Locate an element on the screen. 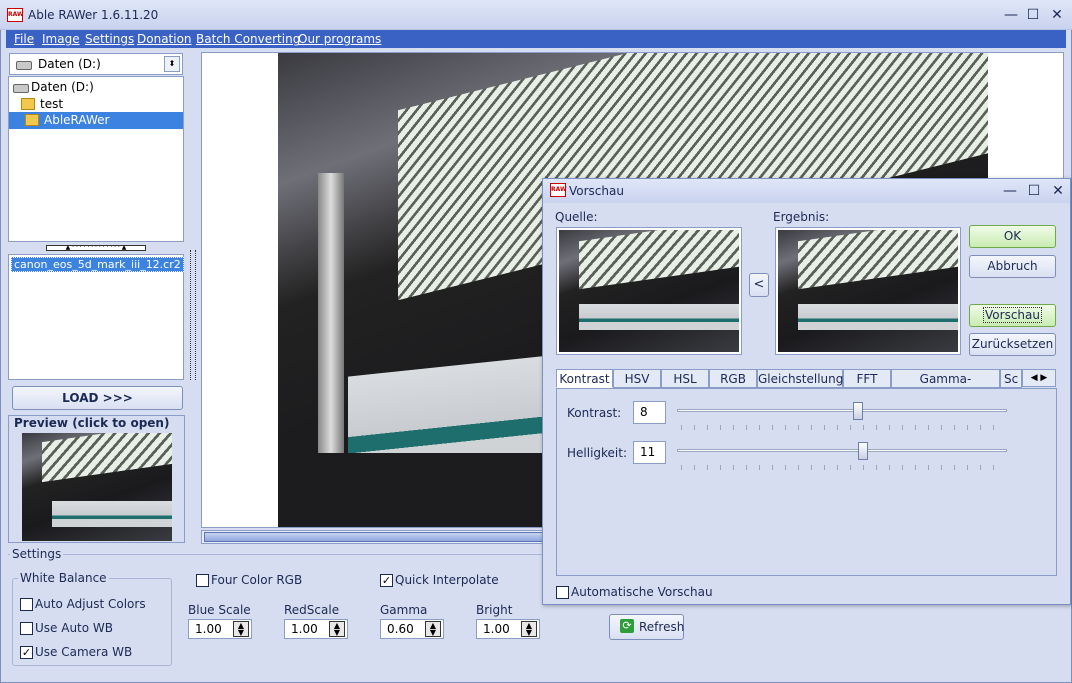  auto-adjust-checkbox is located at coordinates (26, 604).